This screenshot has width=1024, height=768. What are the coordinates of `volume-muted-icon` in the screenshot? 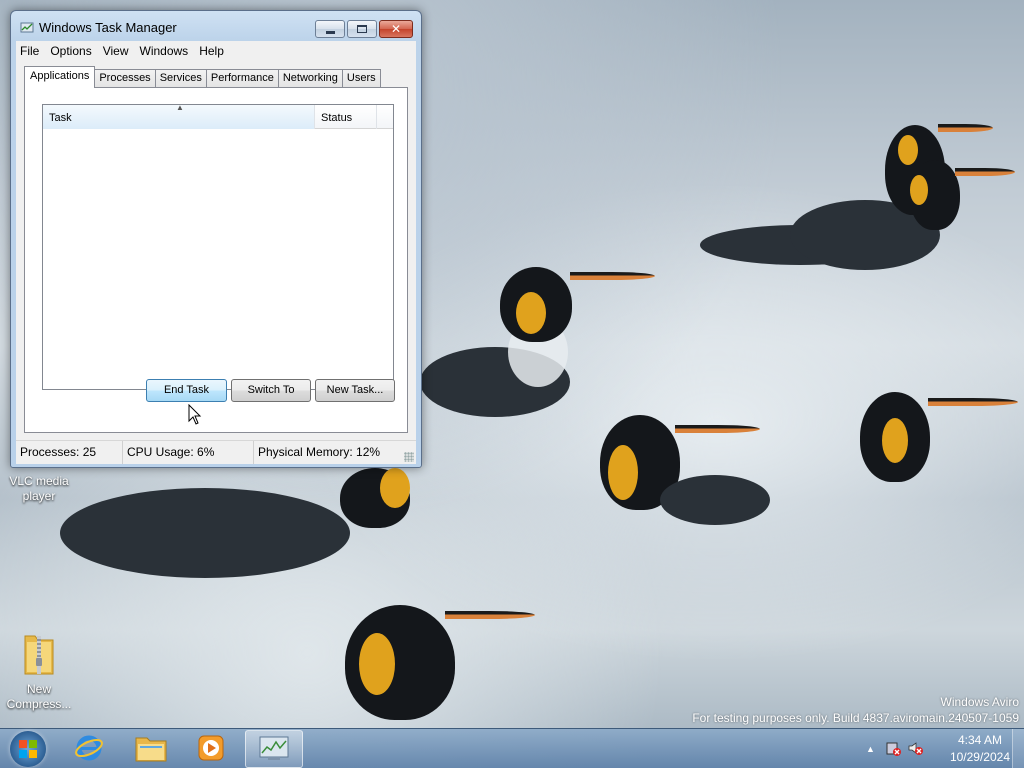 It's located at (915, 749).